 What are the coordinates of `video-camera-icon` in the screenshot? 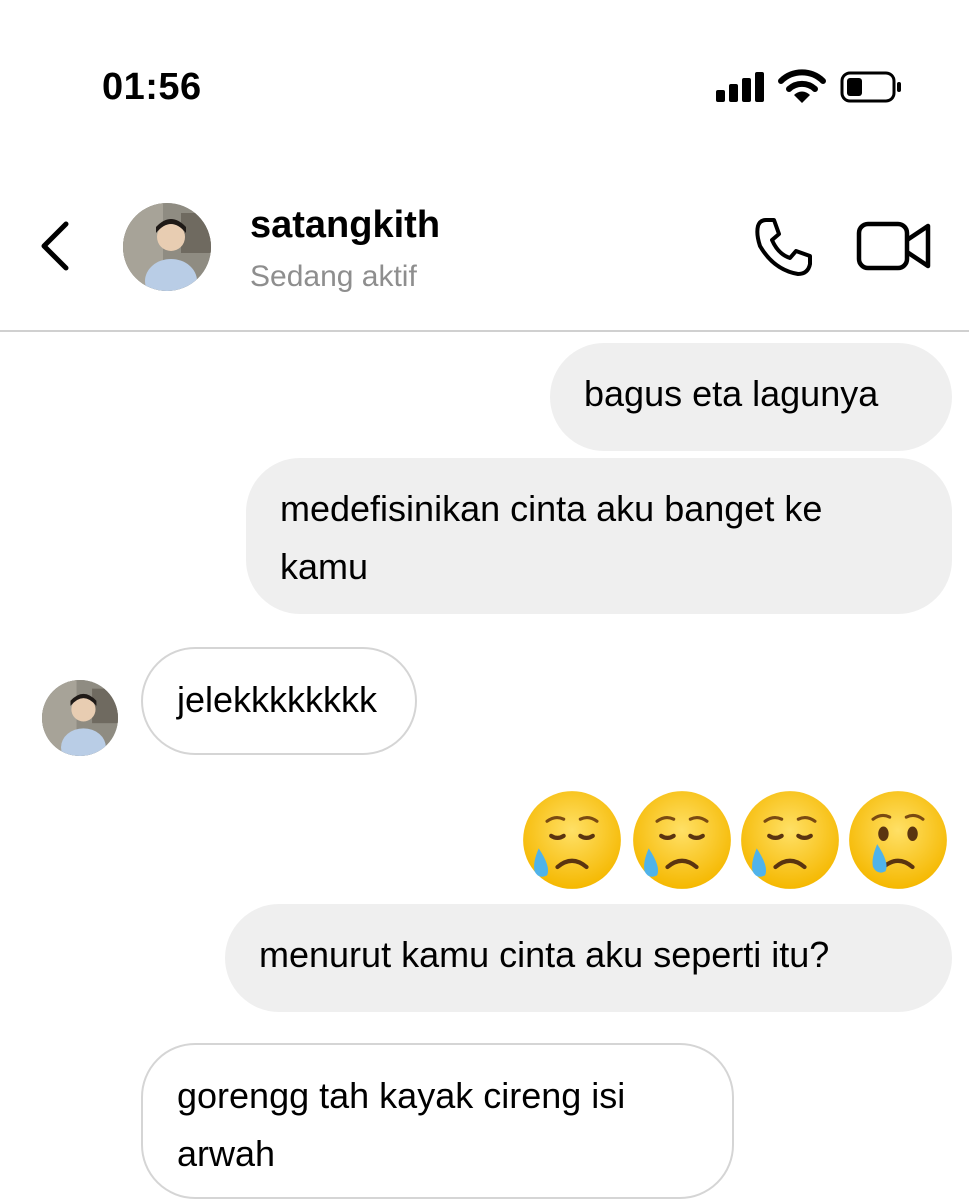 It's located at (894, 246).